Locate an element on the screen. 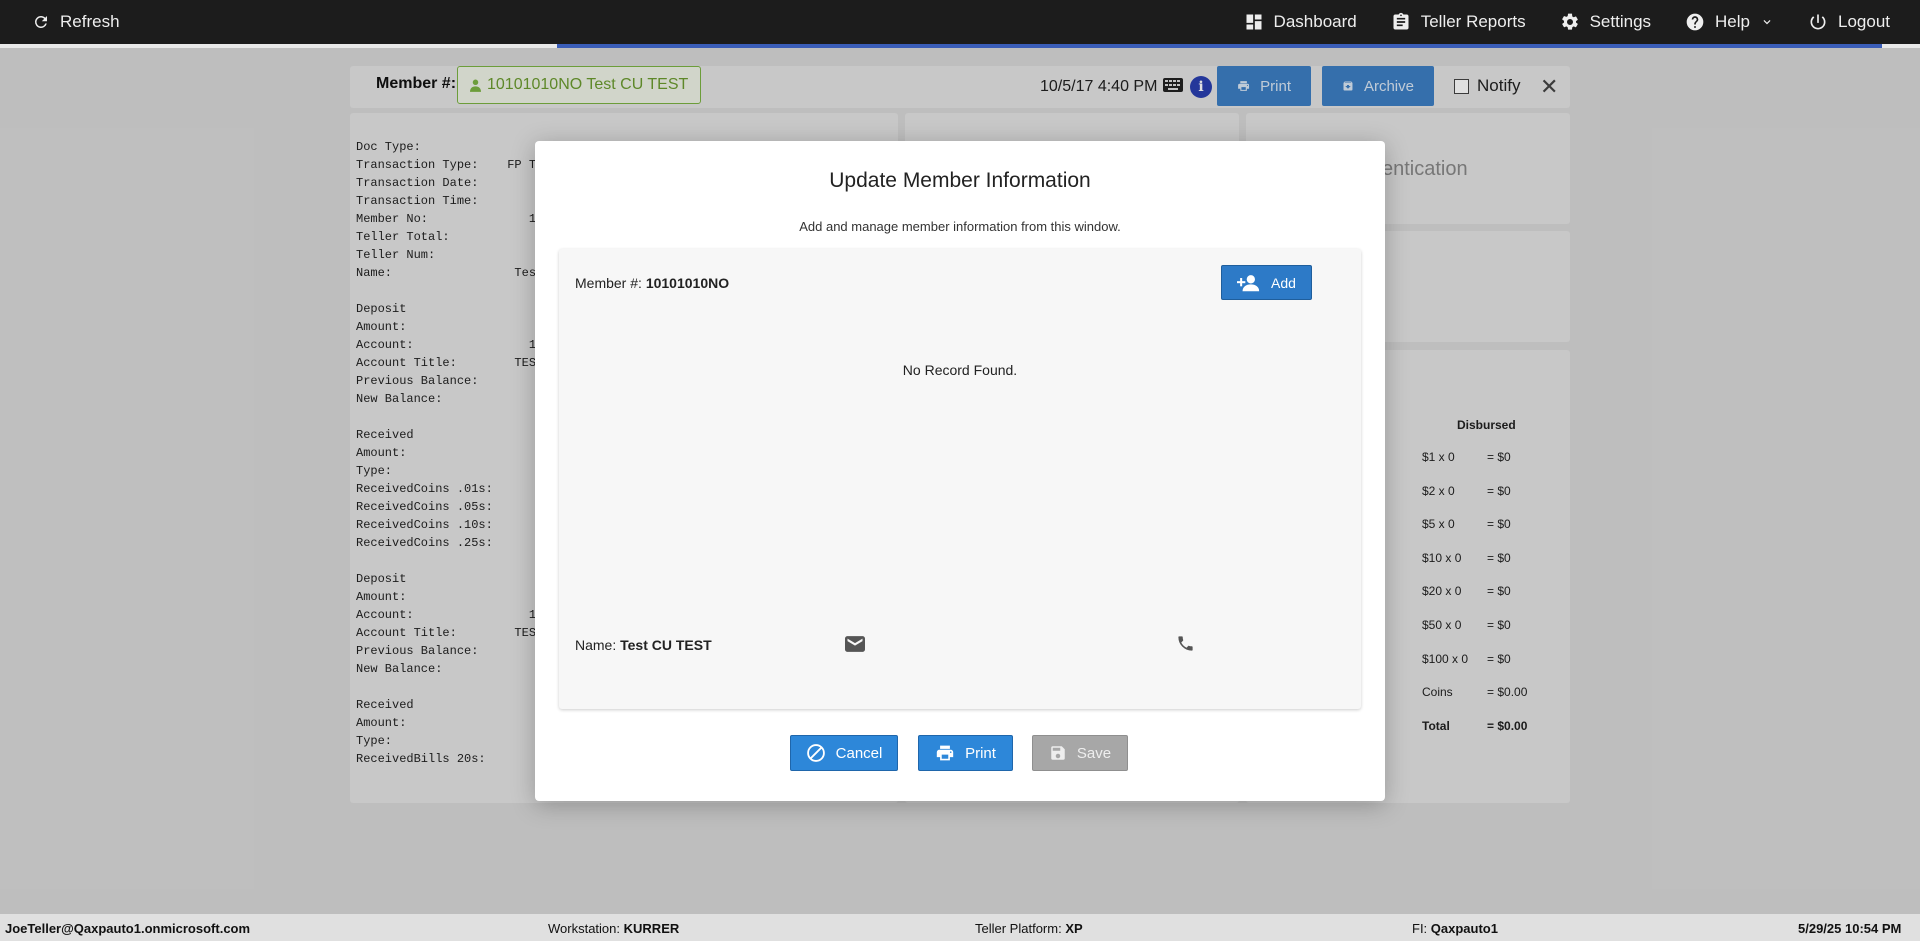 The width and height of the screenshot is (1920, 941). help-icon is located at coordinates (1695, 22).